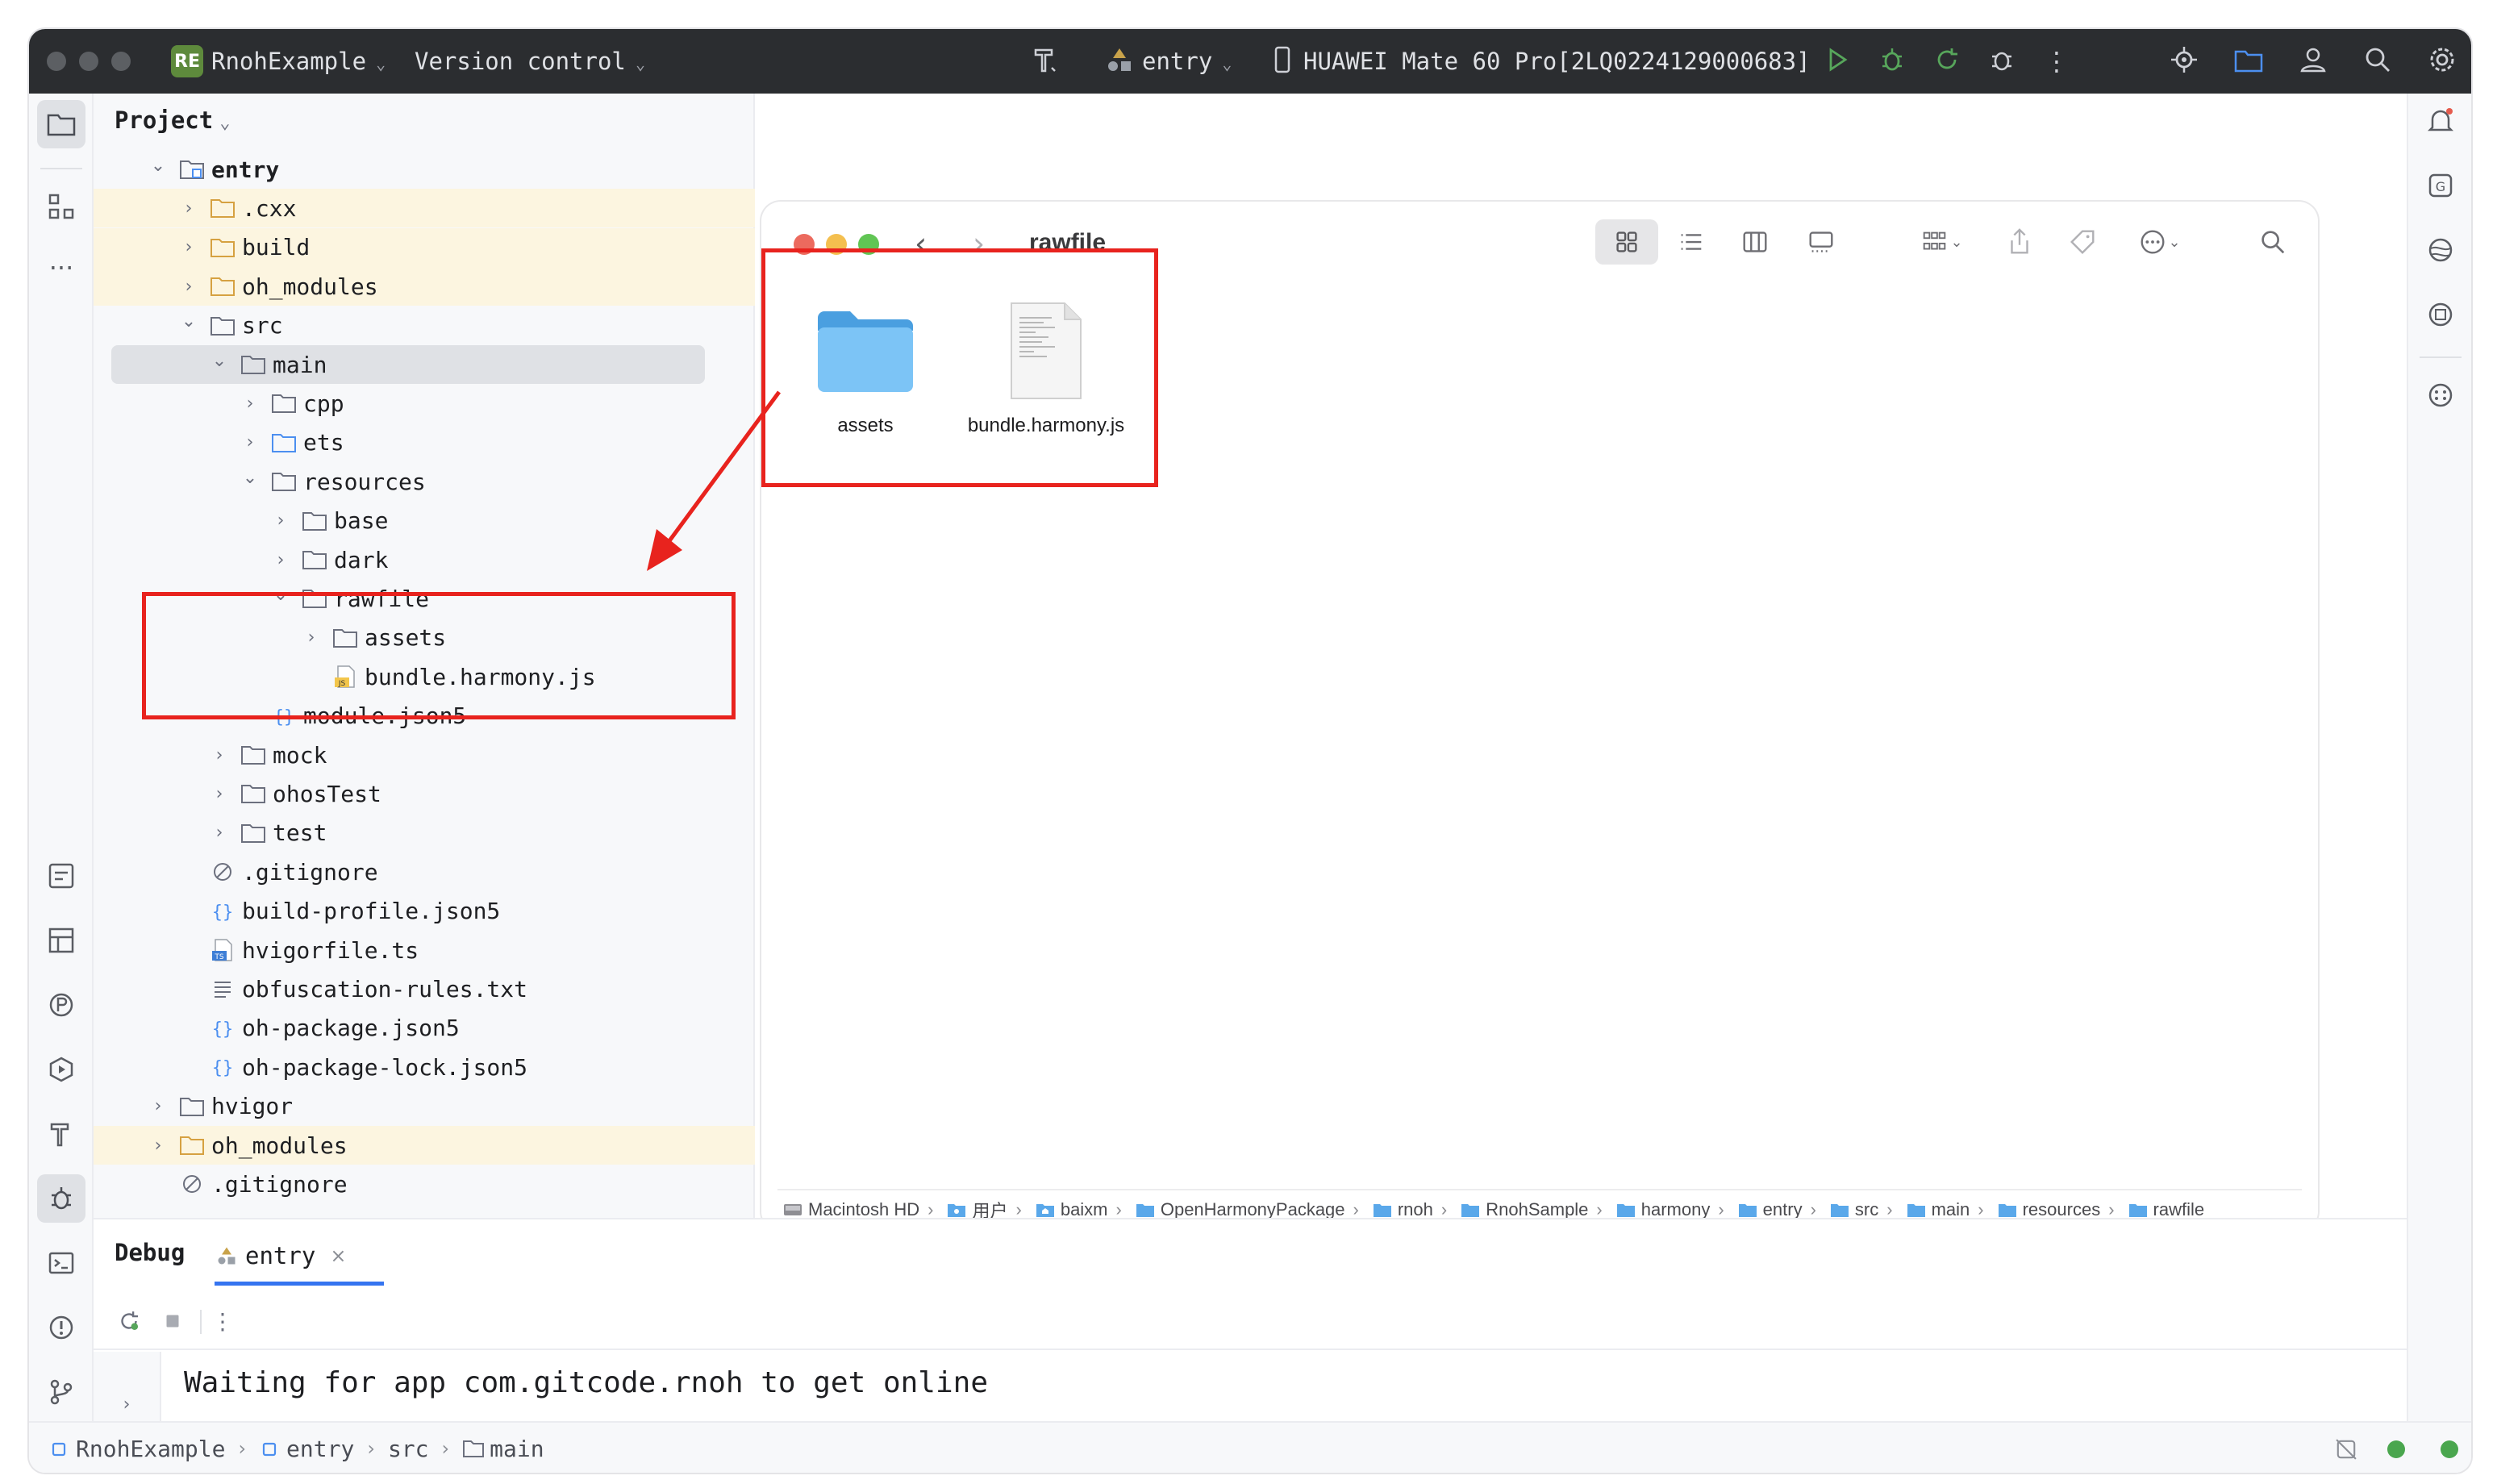 This screenshot has height=1484, width=2497. Describe the element at coordinates (136, 1449) in the screenshot. I see `breadcrumb-item: RnohExample` at that location.